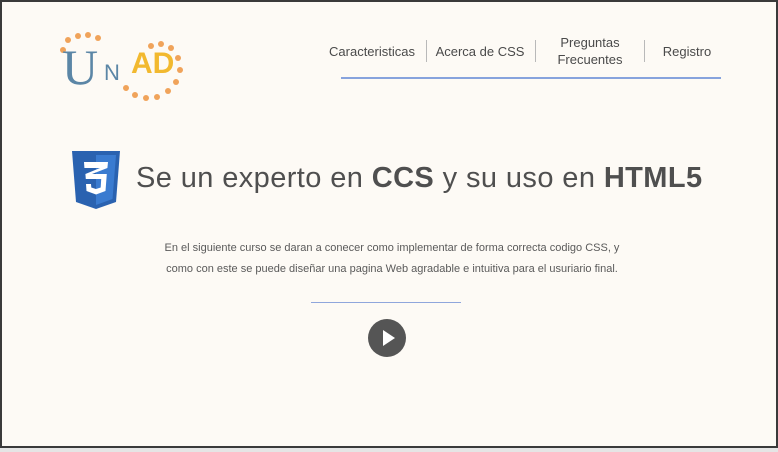  What do you see at coordinates (590, 59) in the screenshot?
I see `nav-link-label-line2: Frecuentes` at bounding box center [590, 59].